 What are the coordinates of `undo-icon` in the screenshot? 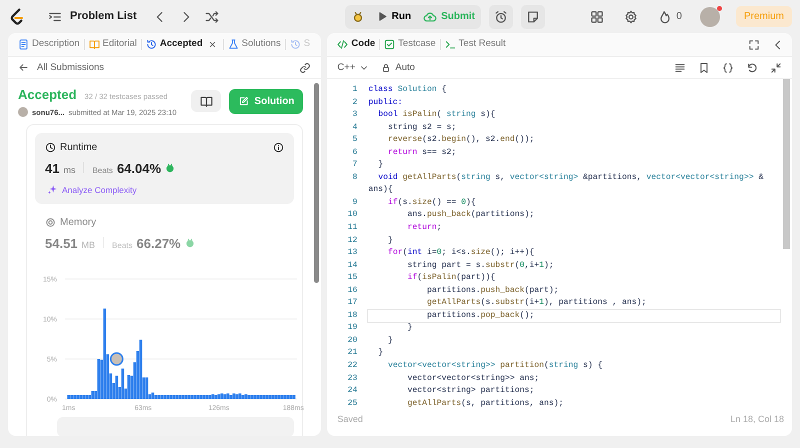 It's located at (752, 68).